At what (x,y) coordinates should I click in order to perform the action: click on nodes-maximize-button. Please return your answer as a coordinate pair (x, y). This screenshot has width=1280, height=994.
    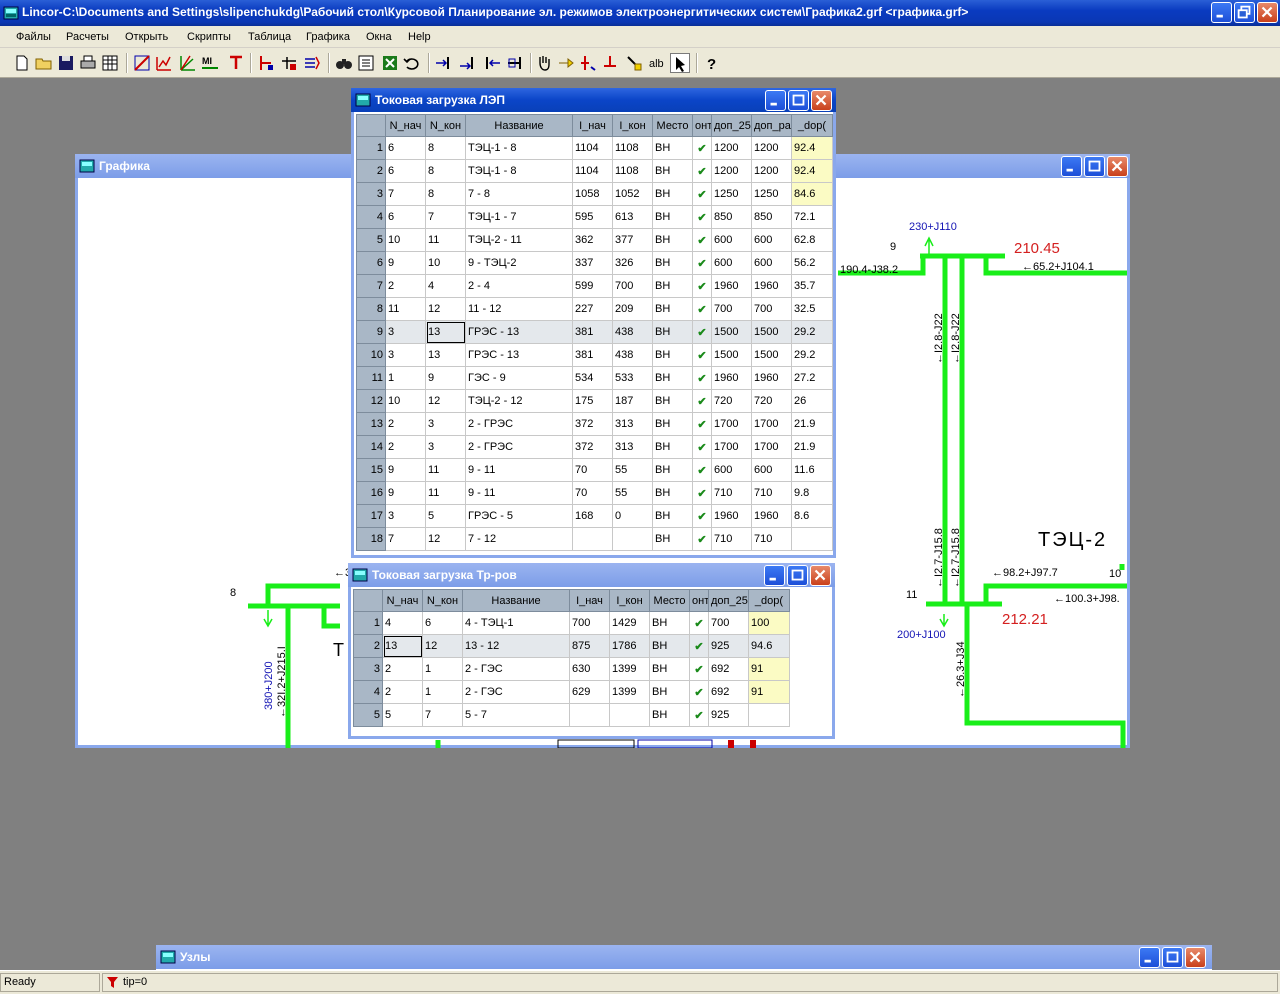
    Looking at the image, I should click on (1172, 957).